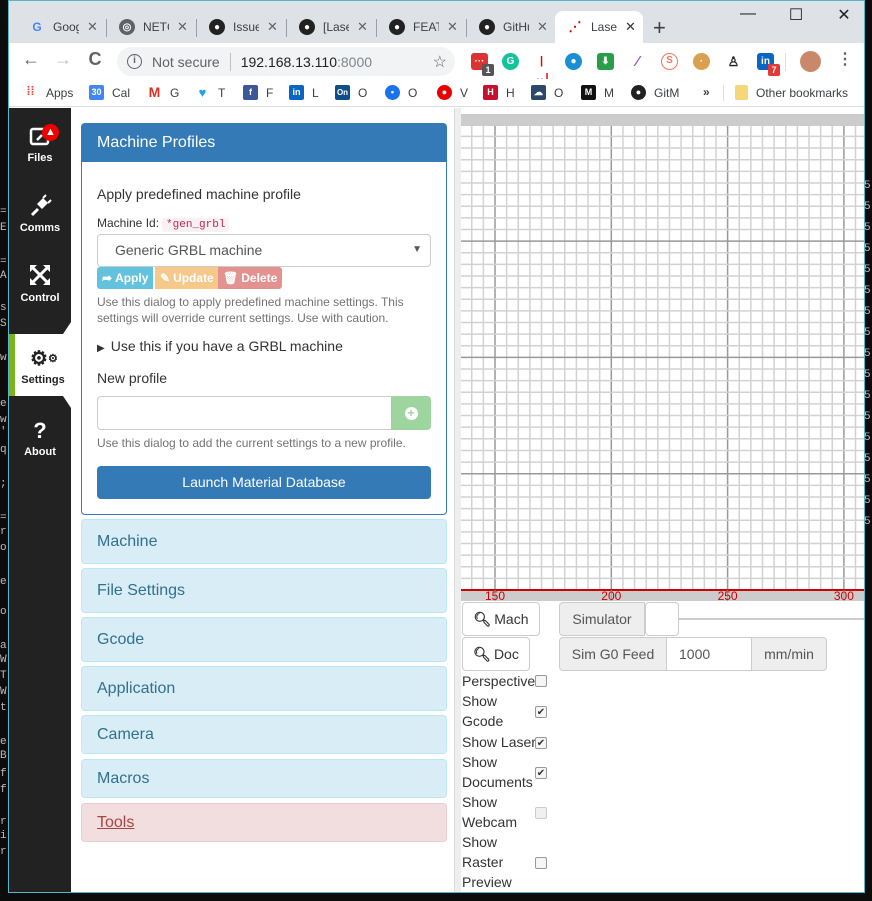  Describe the element at coordinates (95, 59) in the screenshot. I see `reload-button: C` at that location.